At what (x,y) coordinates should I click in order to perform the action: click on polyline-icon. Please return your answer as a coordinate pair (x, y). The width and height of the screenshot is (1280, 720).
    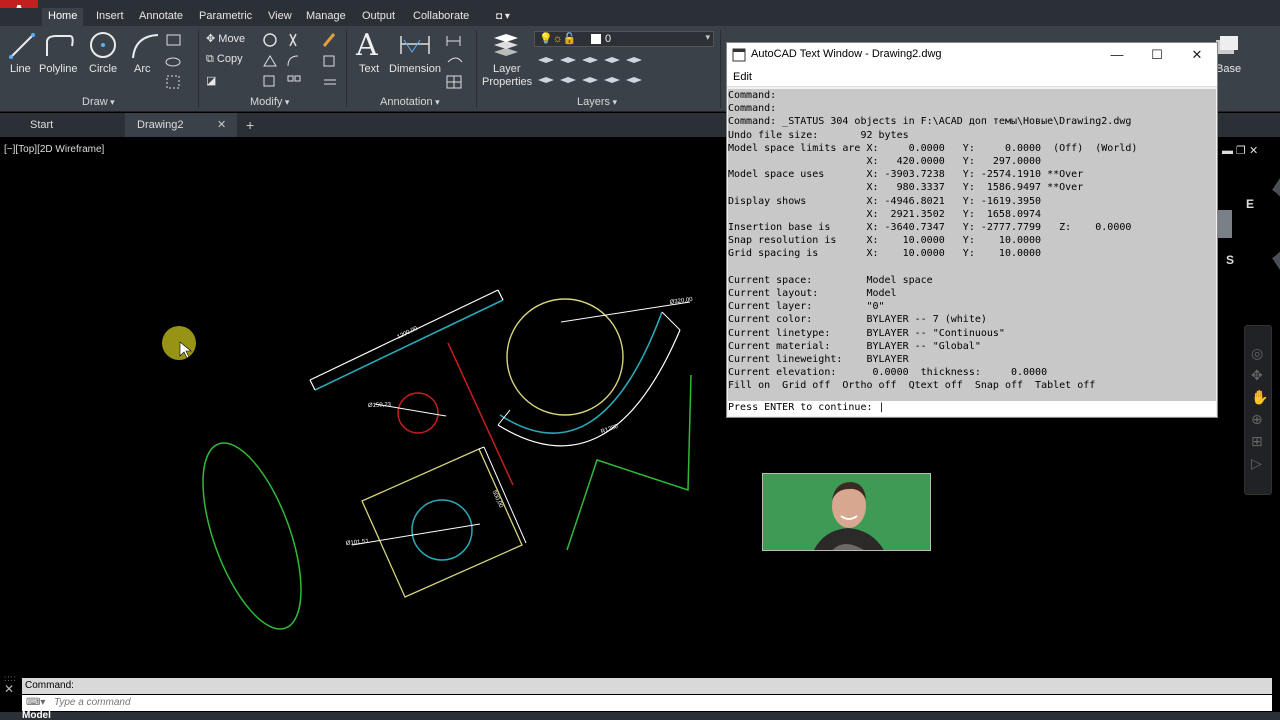
    Looking at the image, I should click on (59, 46).